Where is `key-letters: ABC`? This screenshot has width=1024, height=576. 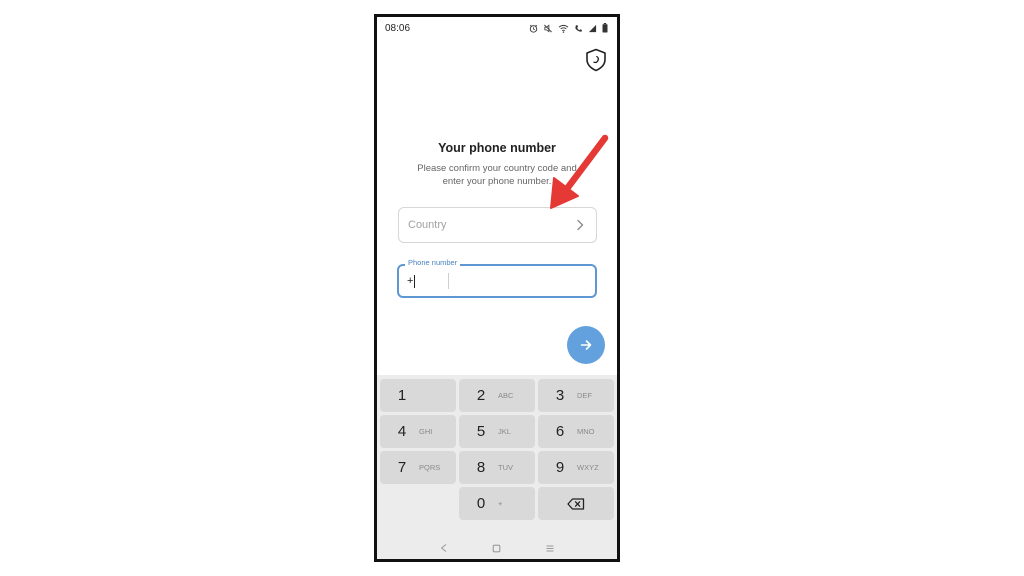 key-letters: ABC is located at coordinates (506, 395).